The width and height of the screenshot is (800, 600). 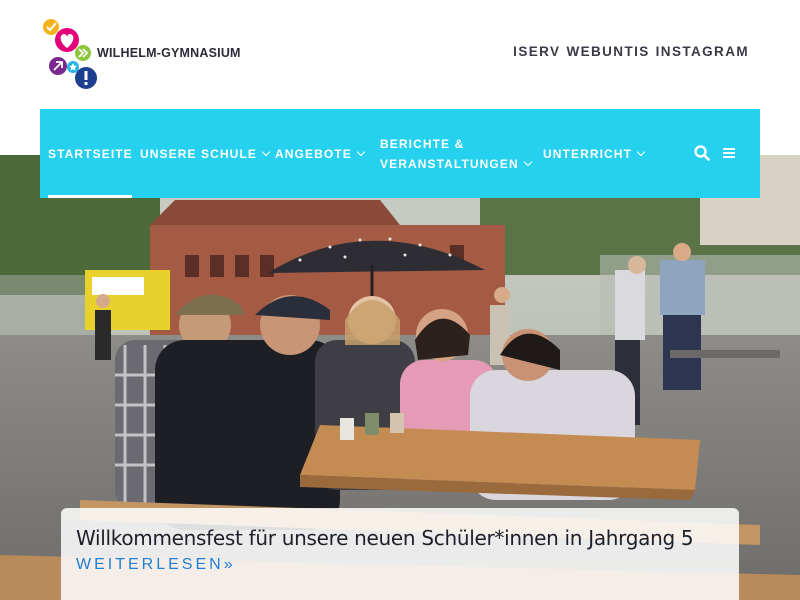 I want to click on read-more-link: WEITERLESEN», so click(x=156, y=565).